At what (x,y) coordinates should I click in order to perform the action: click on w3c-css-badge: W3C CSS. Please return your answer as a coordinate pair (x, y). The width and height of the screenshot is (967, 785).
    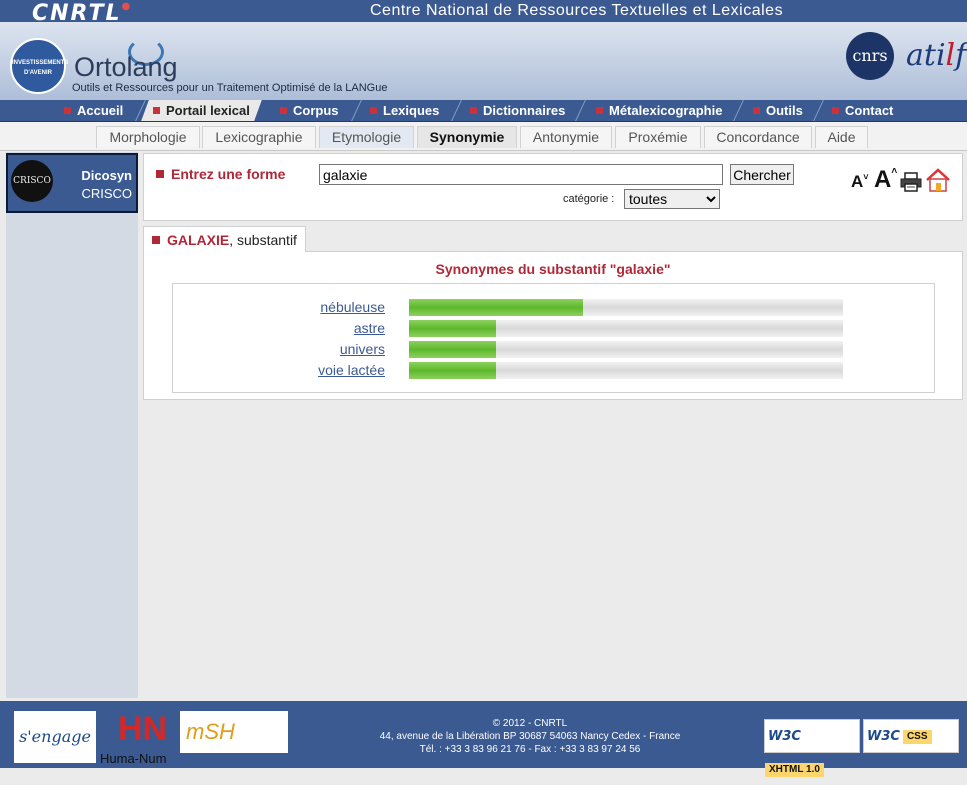
    Looking at the image, I should click on (911, 736).